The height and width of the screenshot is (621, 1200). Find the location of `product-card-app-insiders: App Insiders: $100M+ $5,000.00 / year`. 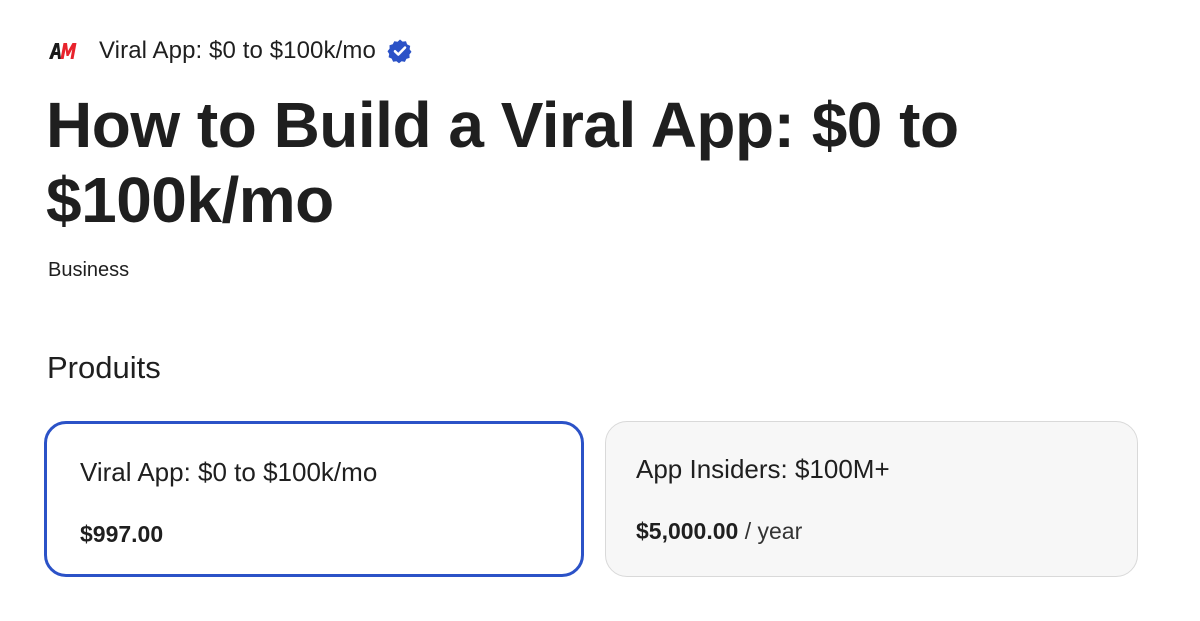

product-card-app-insiders: App Insiders: $100M+ $5,000.00 / year is located at coordinates (871, 499).